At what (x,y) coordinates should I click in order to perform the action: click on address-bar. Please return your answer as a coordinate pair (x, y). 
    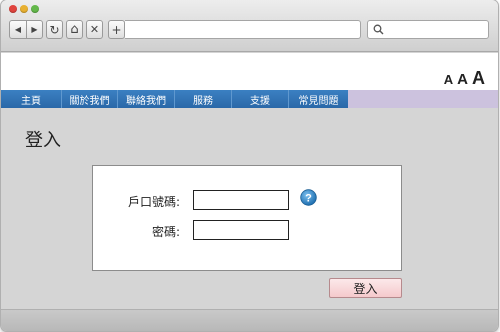
    Looking at the image, I should click on (243, 29).